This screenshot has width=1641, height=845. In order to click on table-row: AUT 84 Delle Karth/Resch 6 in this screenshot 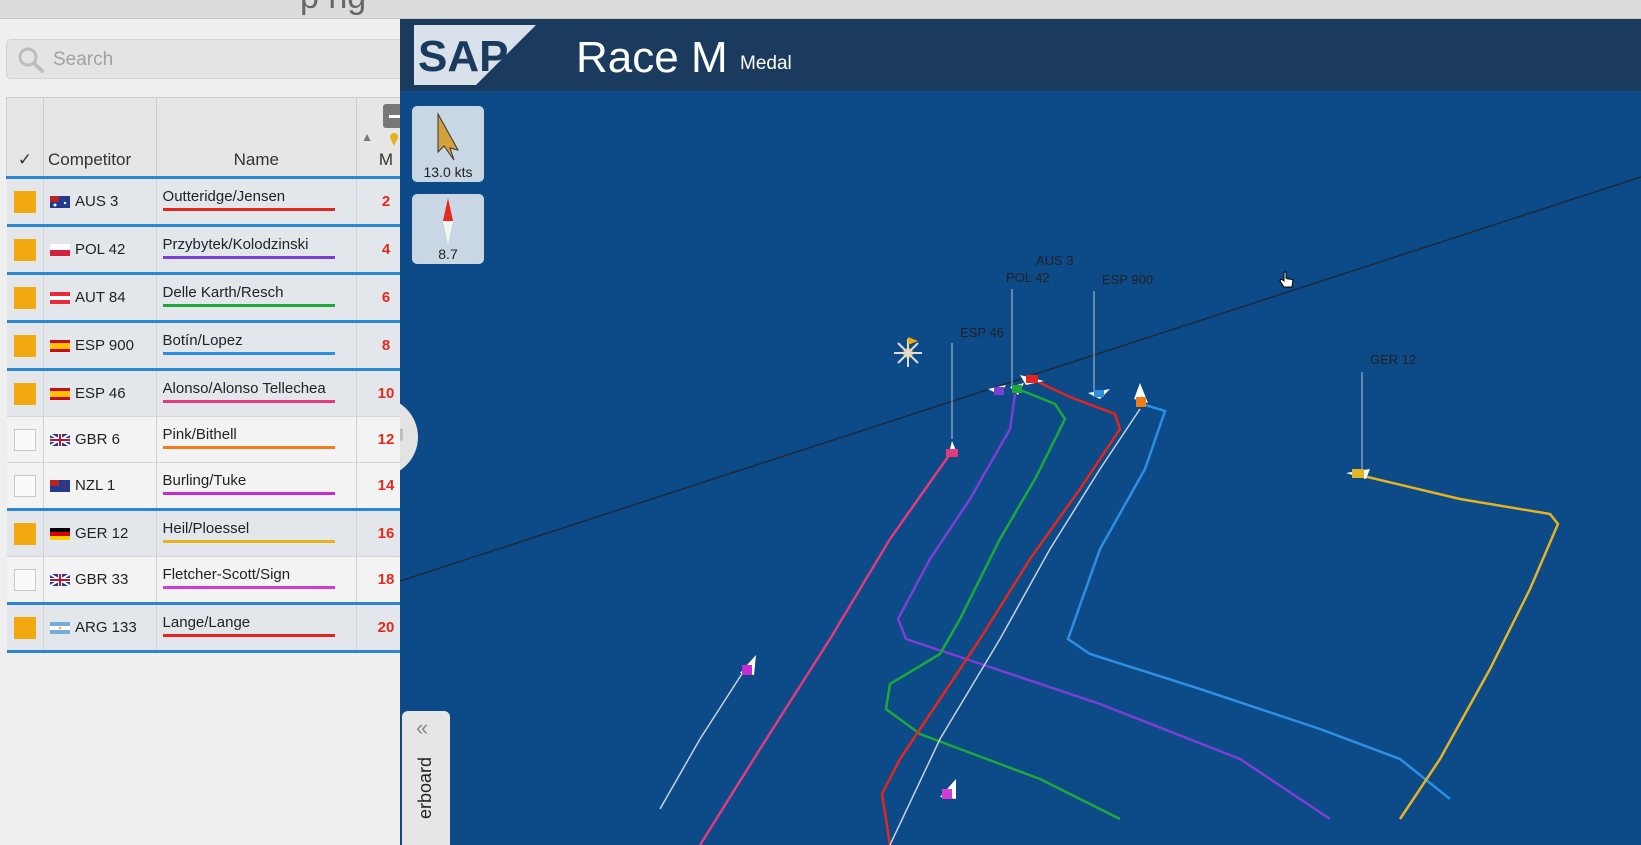, I will do `click(211, 297)`.